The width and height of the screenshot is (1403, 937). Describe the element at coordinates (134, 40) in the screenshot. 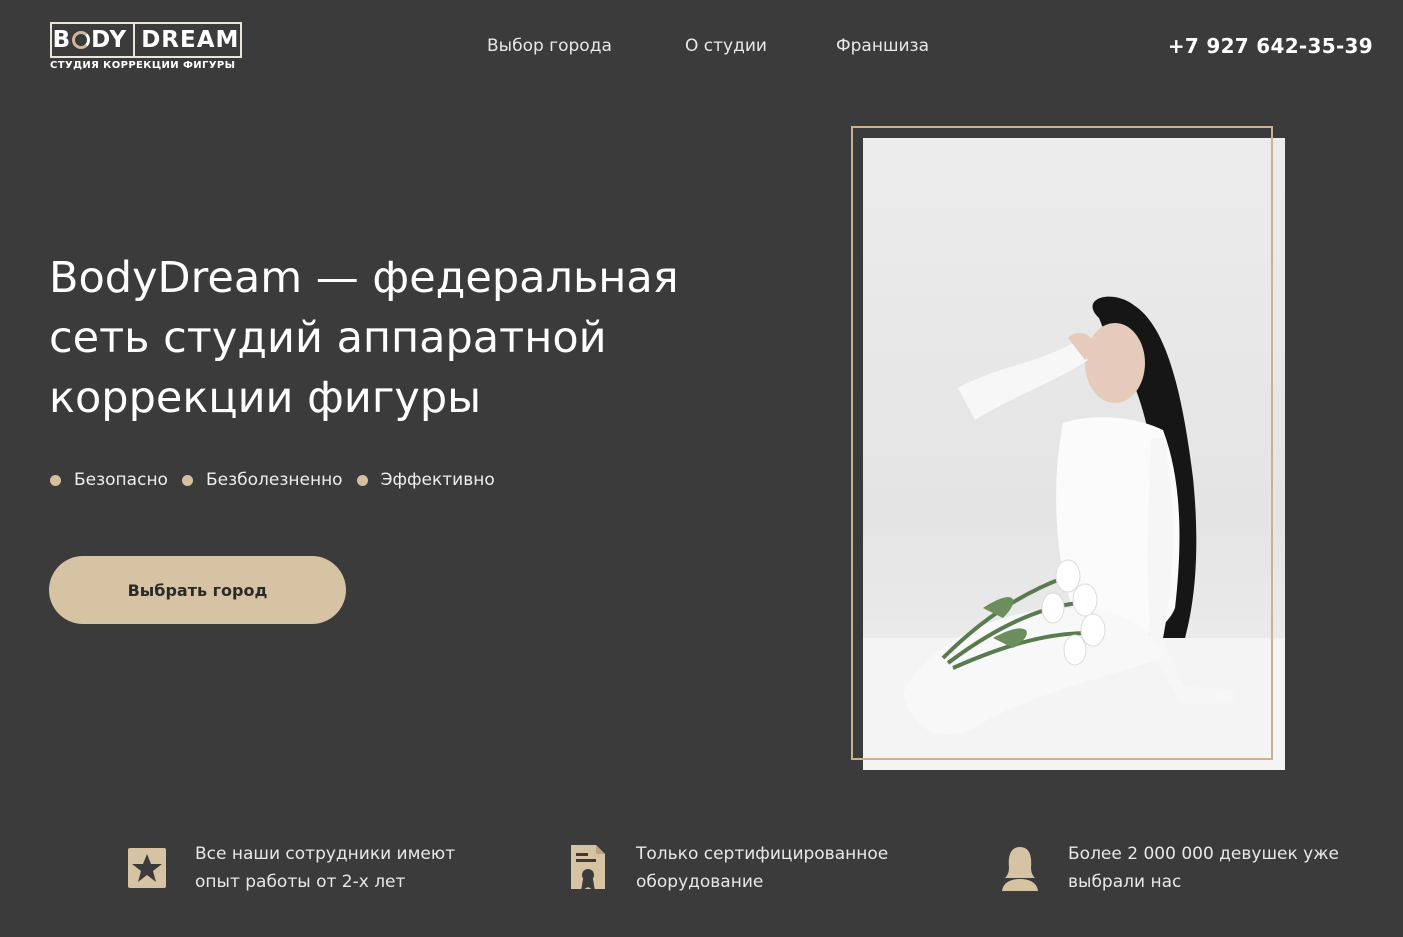

I see `logo-divider` at that location.